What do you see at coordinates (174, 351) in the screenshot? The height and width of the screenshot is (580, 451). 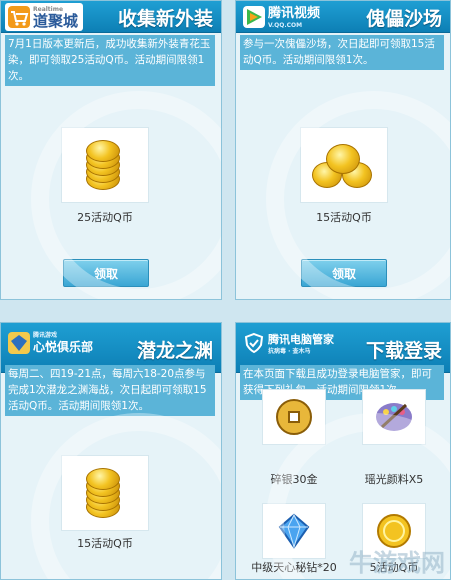 I see `card-title: 潜龙之渊` at bounding box center [174, 351].